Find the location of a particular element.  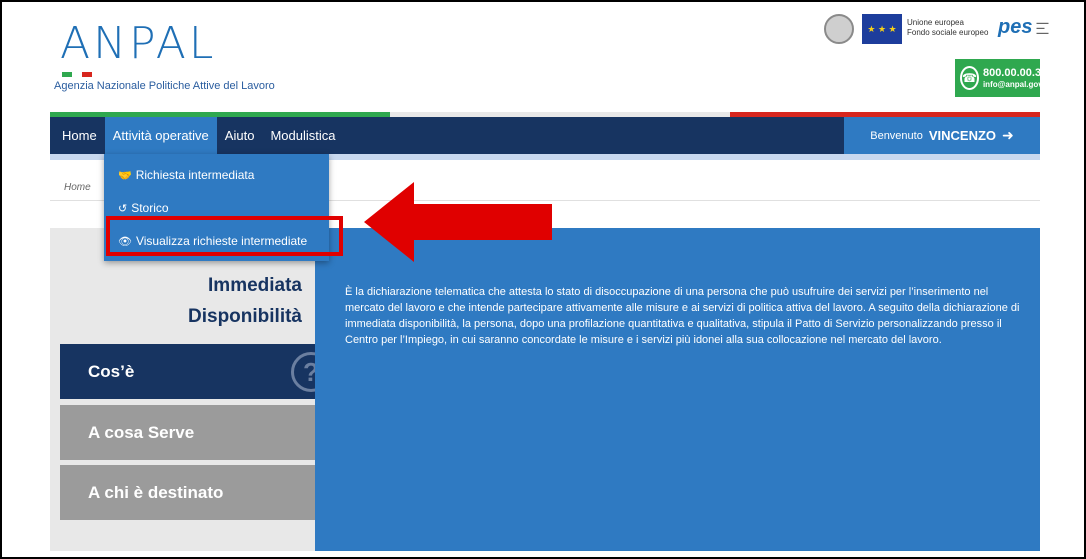

nav-attivita-operative: Attività operative is located at coordinates (160, 135).